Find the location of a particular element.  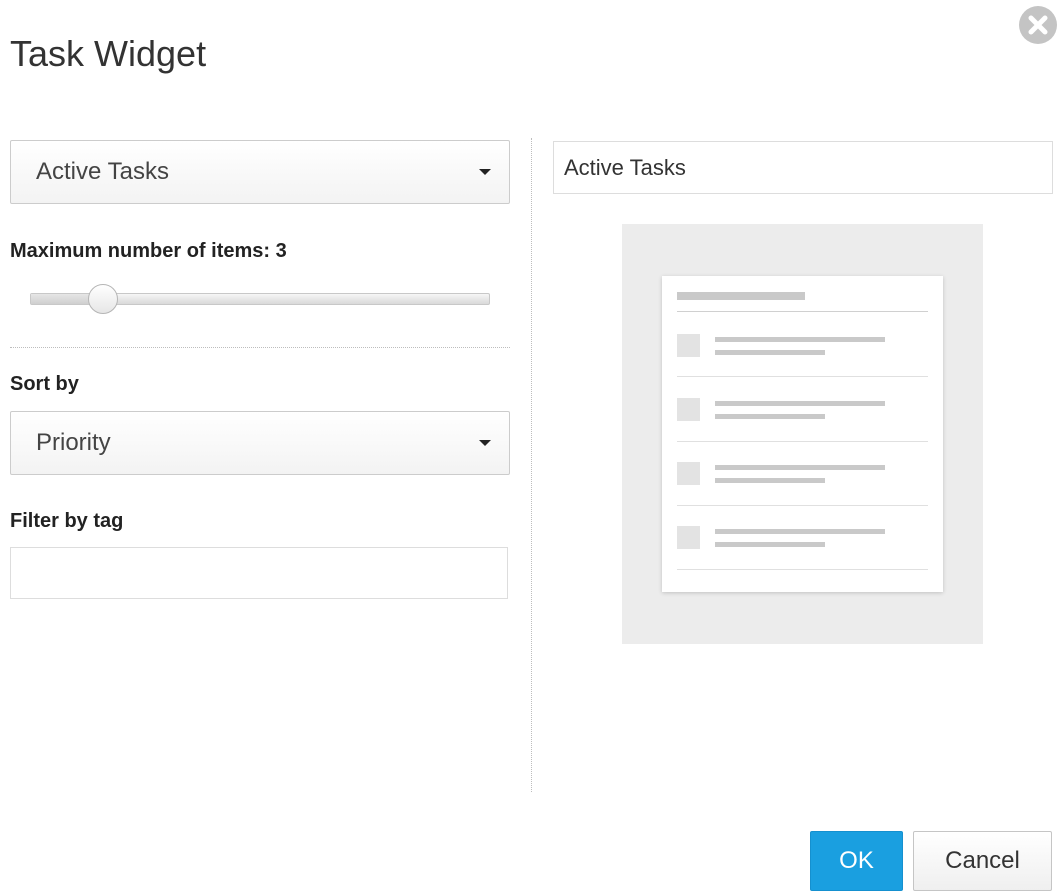

max-items-label: Maximum number of items: 3 is located at coordinates (148, 251).